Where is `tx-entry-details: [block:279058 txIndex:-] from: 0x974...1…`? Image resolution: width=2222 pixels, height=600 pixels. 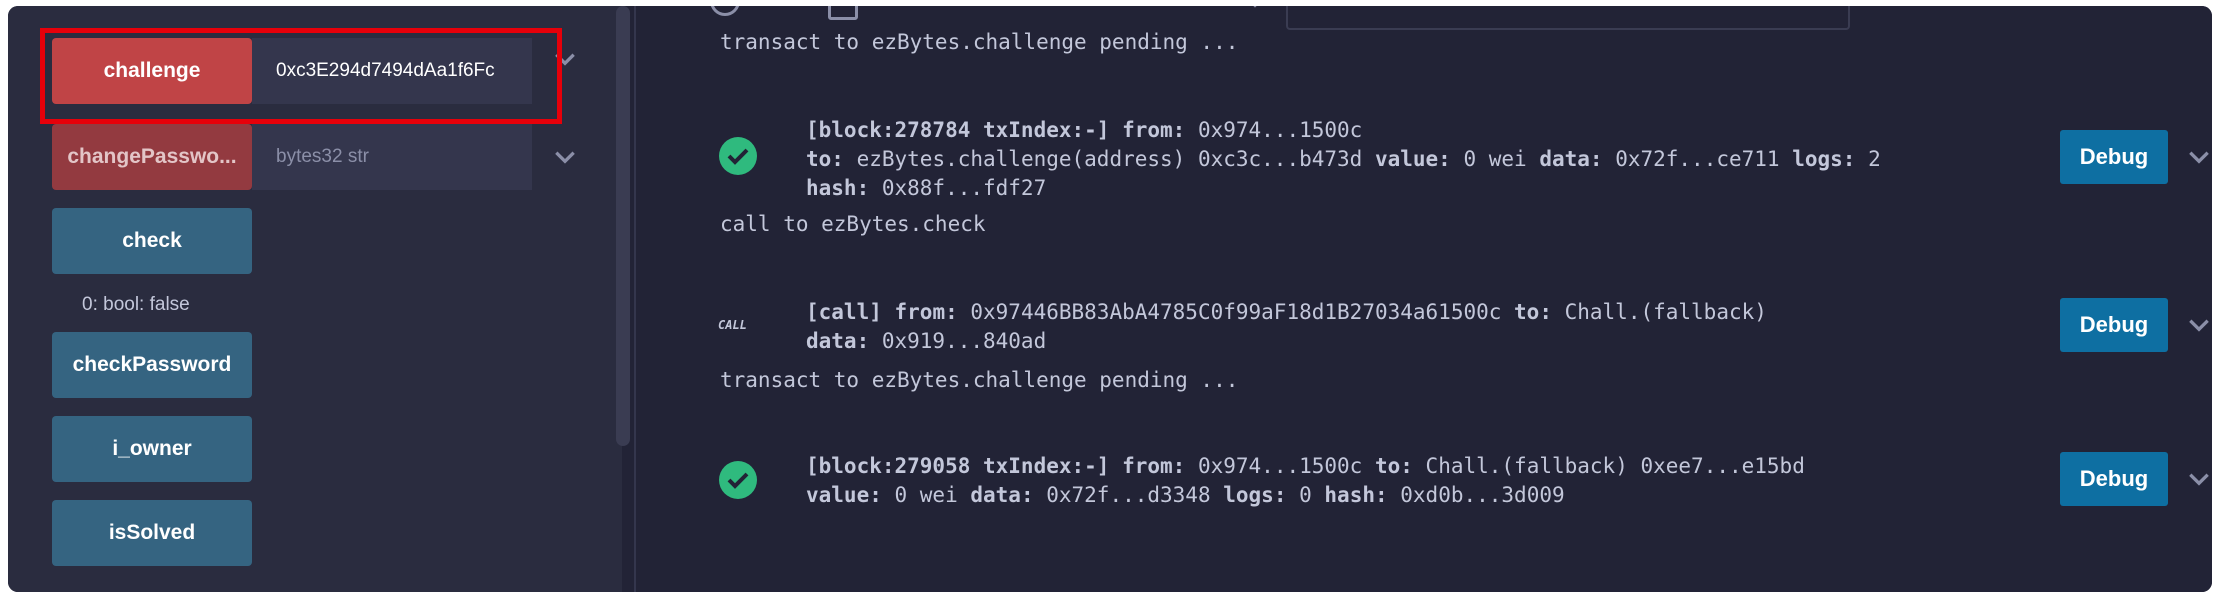
tx-entry-details: [block:279058 txIndex:-] from: 0x974...1… is located at coordinates (1305, 481).